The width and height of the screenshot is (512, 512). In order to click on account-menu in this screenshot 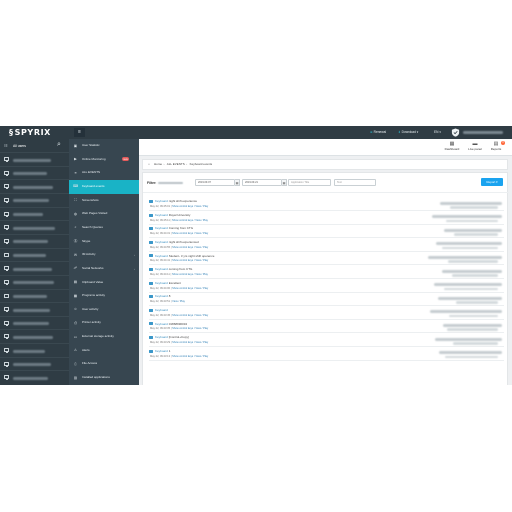, I will do `click(483, 132)`.